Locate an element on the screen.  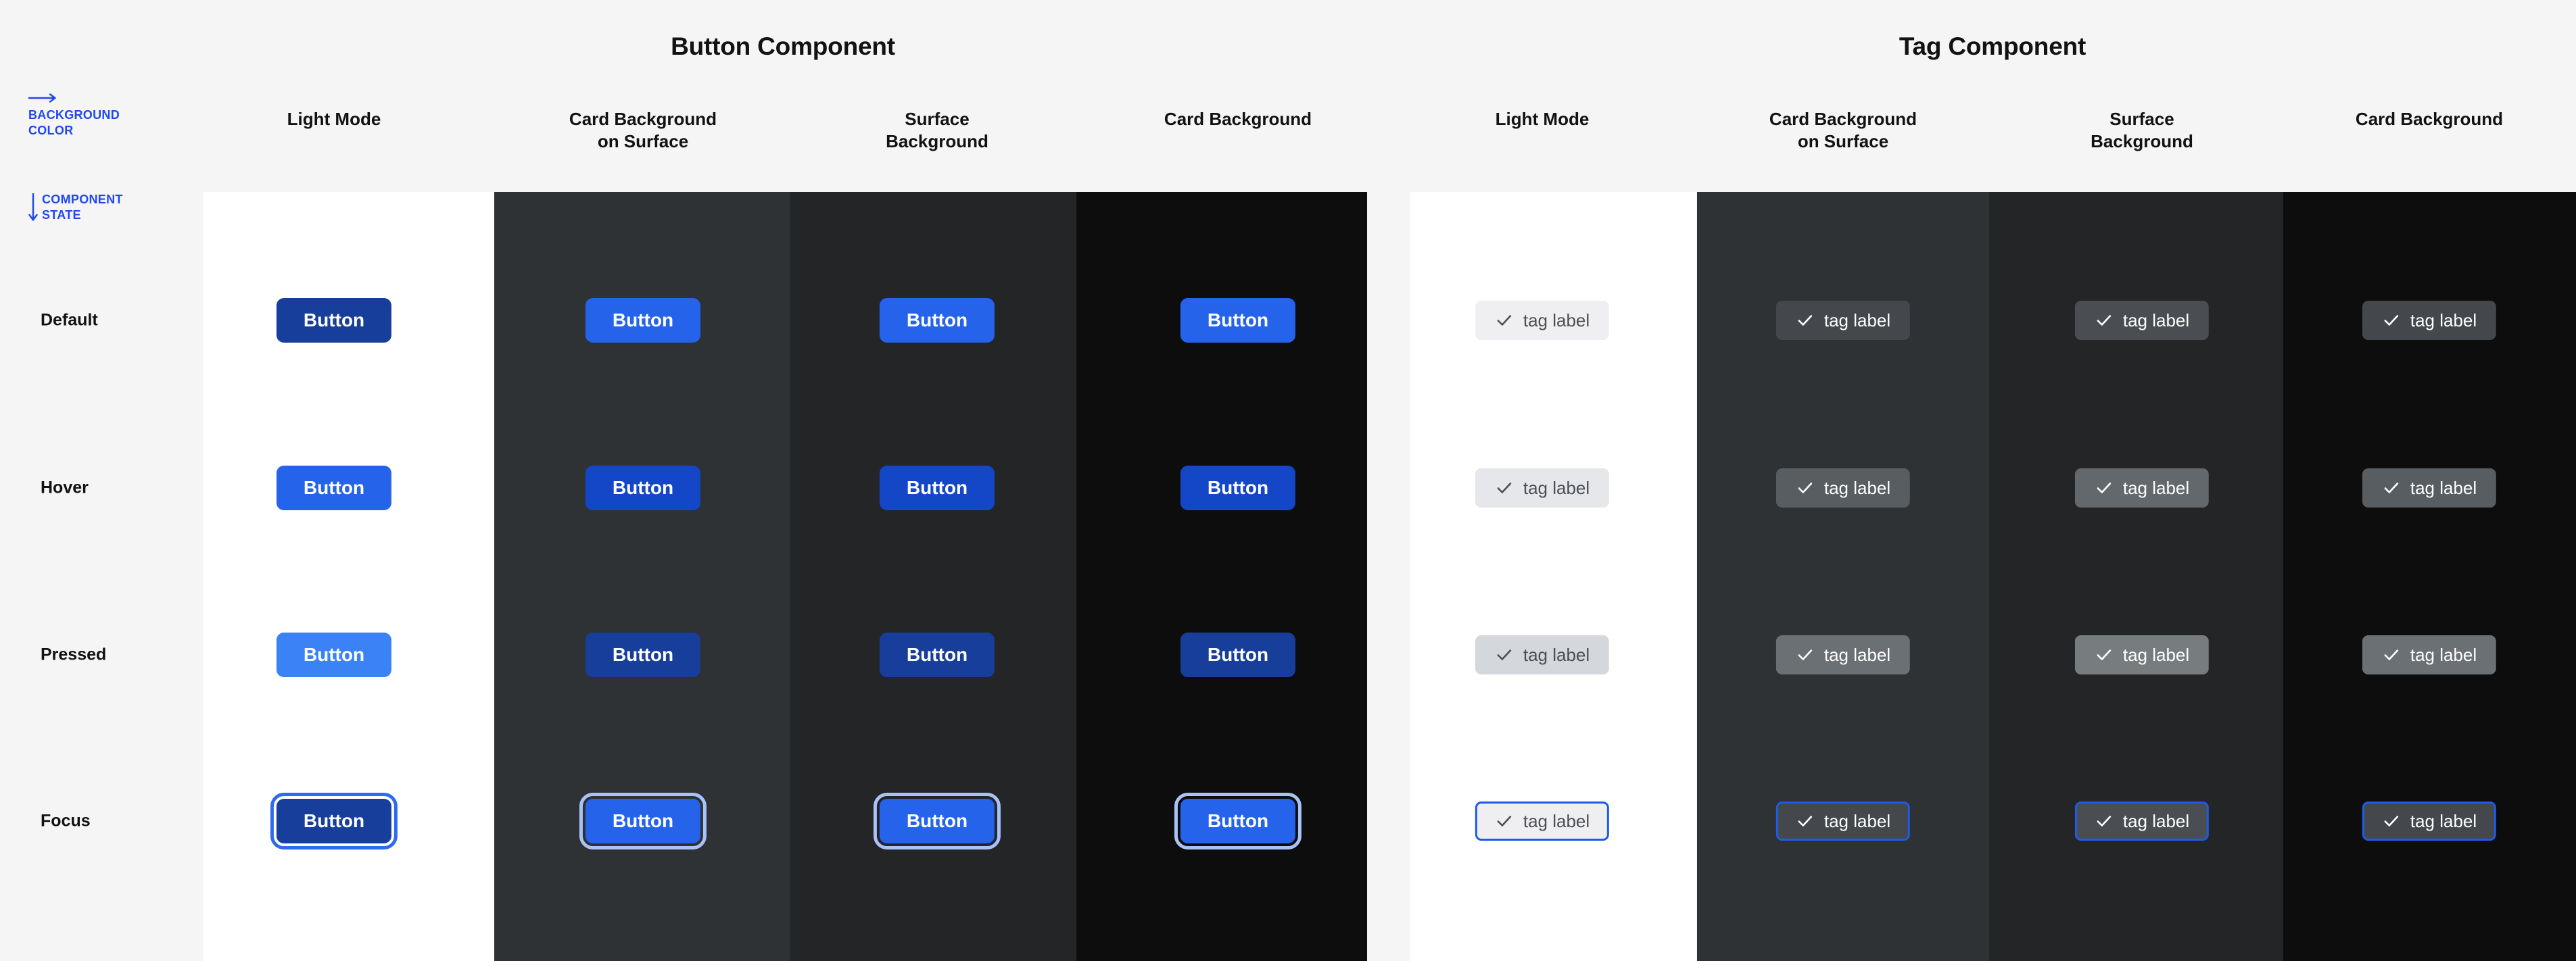
cell-button-0-1: Button is located at coordinates (334, 488).